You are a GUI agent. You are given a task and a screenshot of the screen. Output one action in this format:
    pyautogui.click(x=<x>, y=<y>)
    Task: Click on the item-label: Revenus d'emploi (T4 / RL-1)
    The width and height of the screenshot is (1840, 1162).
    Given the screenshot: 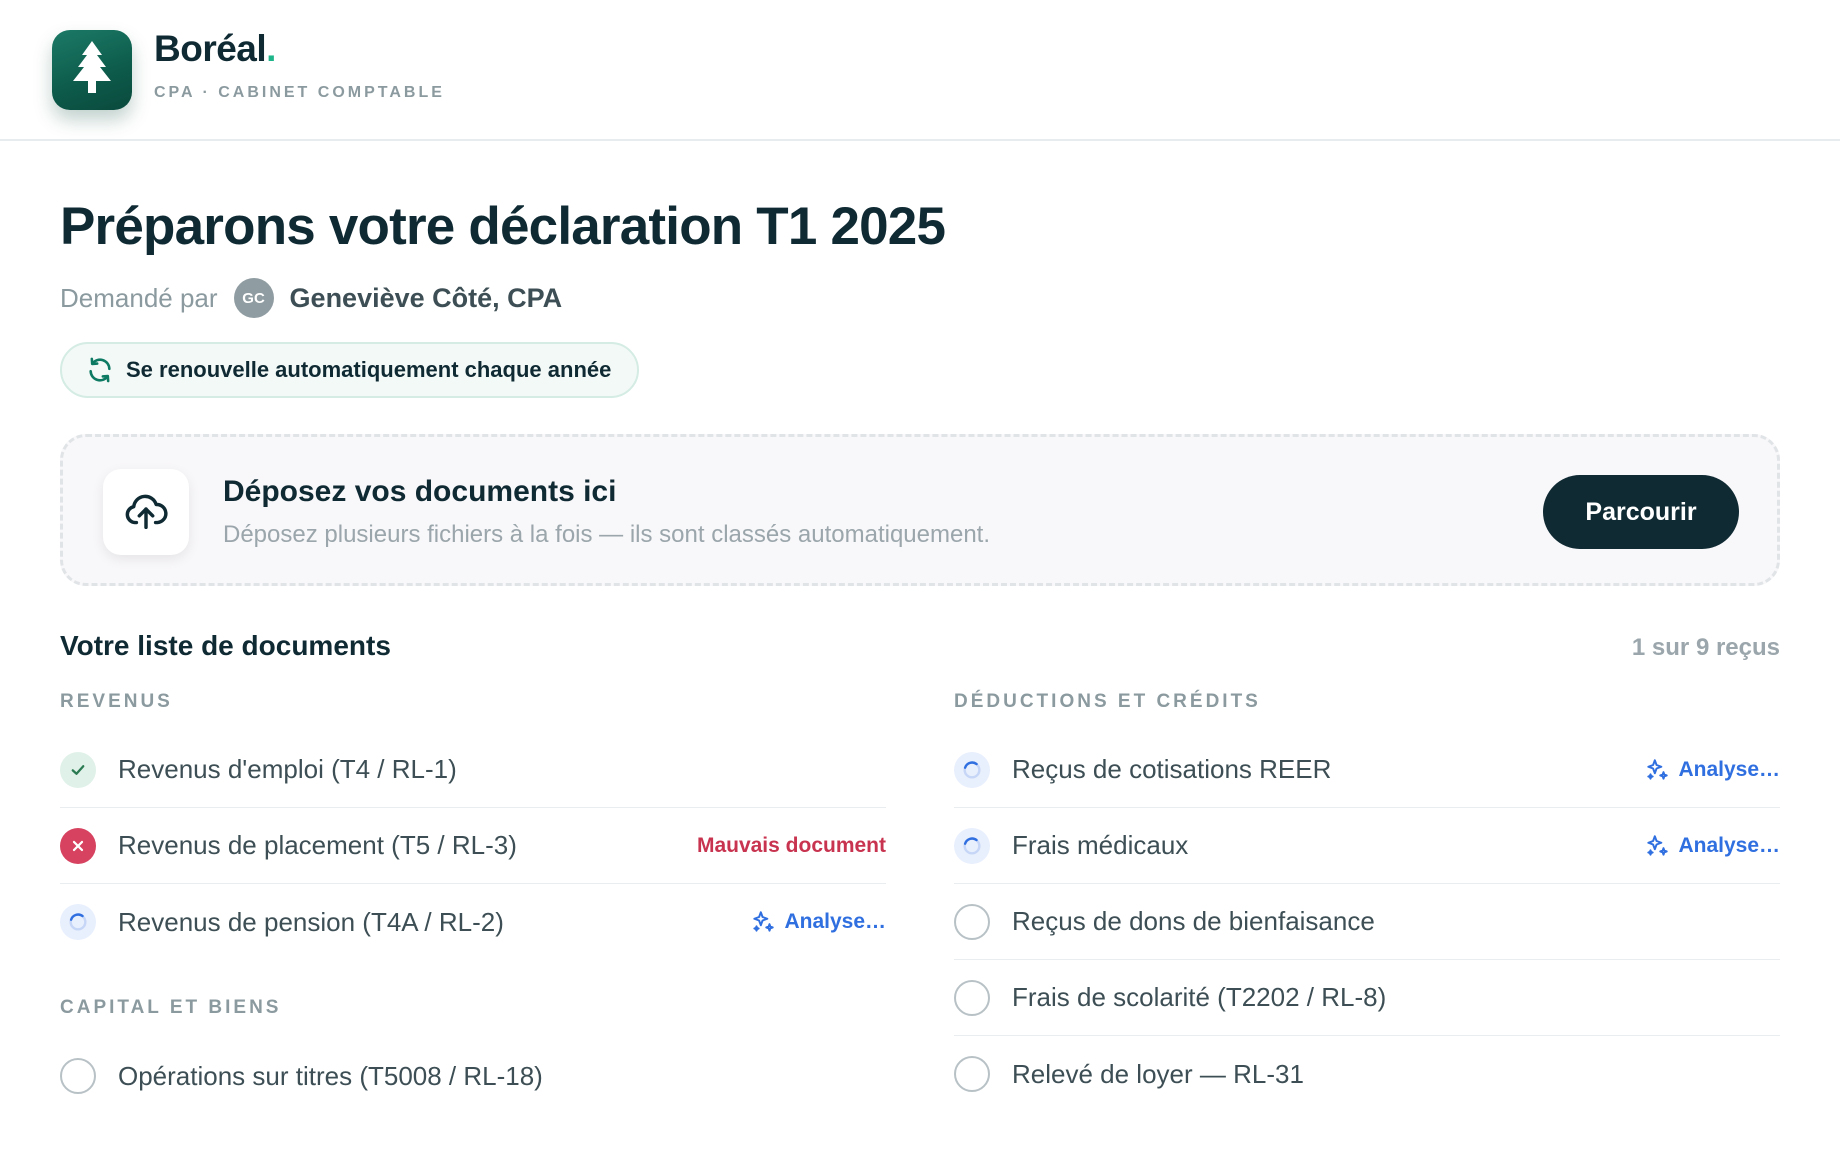 What is the action you would take?
    pyautogui.click(x=287, y=769)
    